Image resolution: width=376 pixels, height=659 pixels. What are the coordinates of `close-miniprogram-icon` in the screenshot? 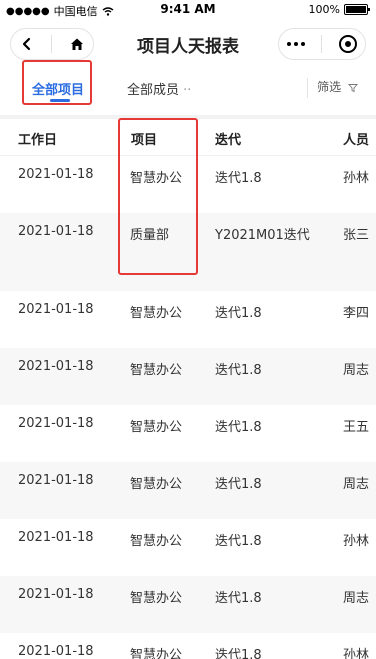 It's located at (347, 44).